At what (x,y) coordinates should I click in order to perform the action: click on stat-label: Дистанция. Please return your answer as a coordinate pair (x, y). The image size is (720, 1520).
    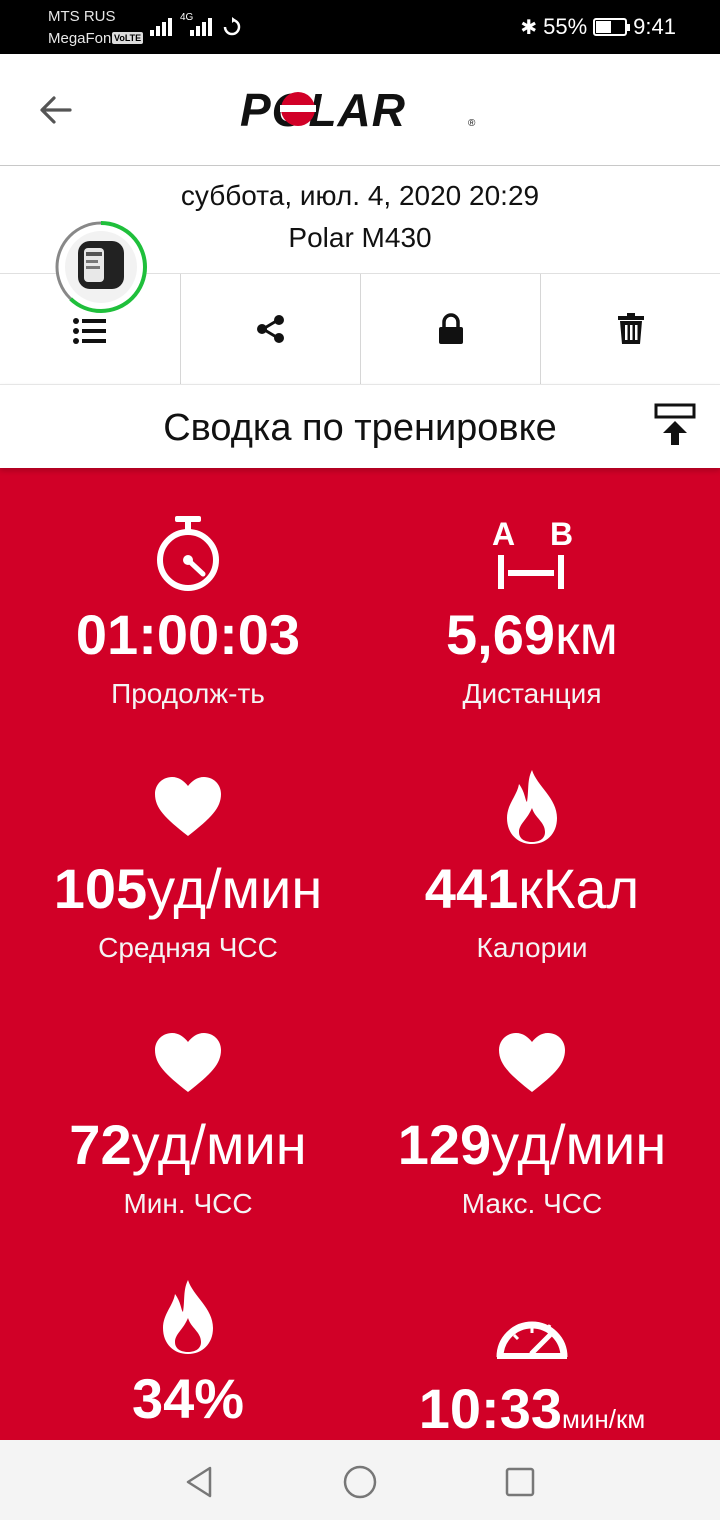
    Looking at the image, I should click on (532, 693).